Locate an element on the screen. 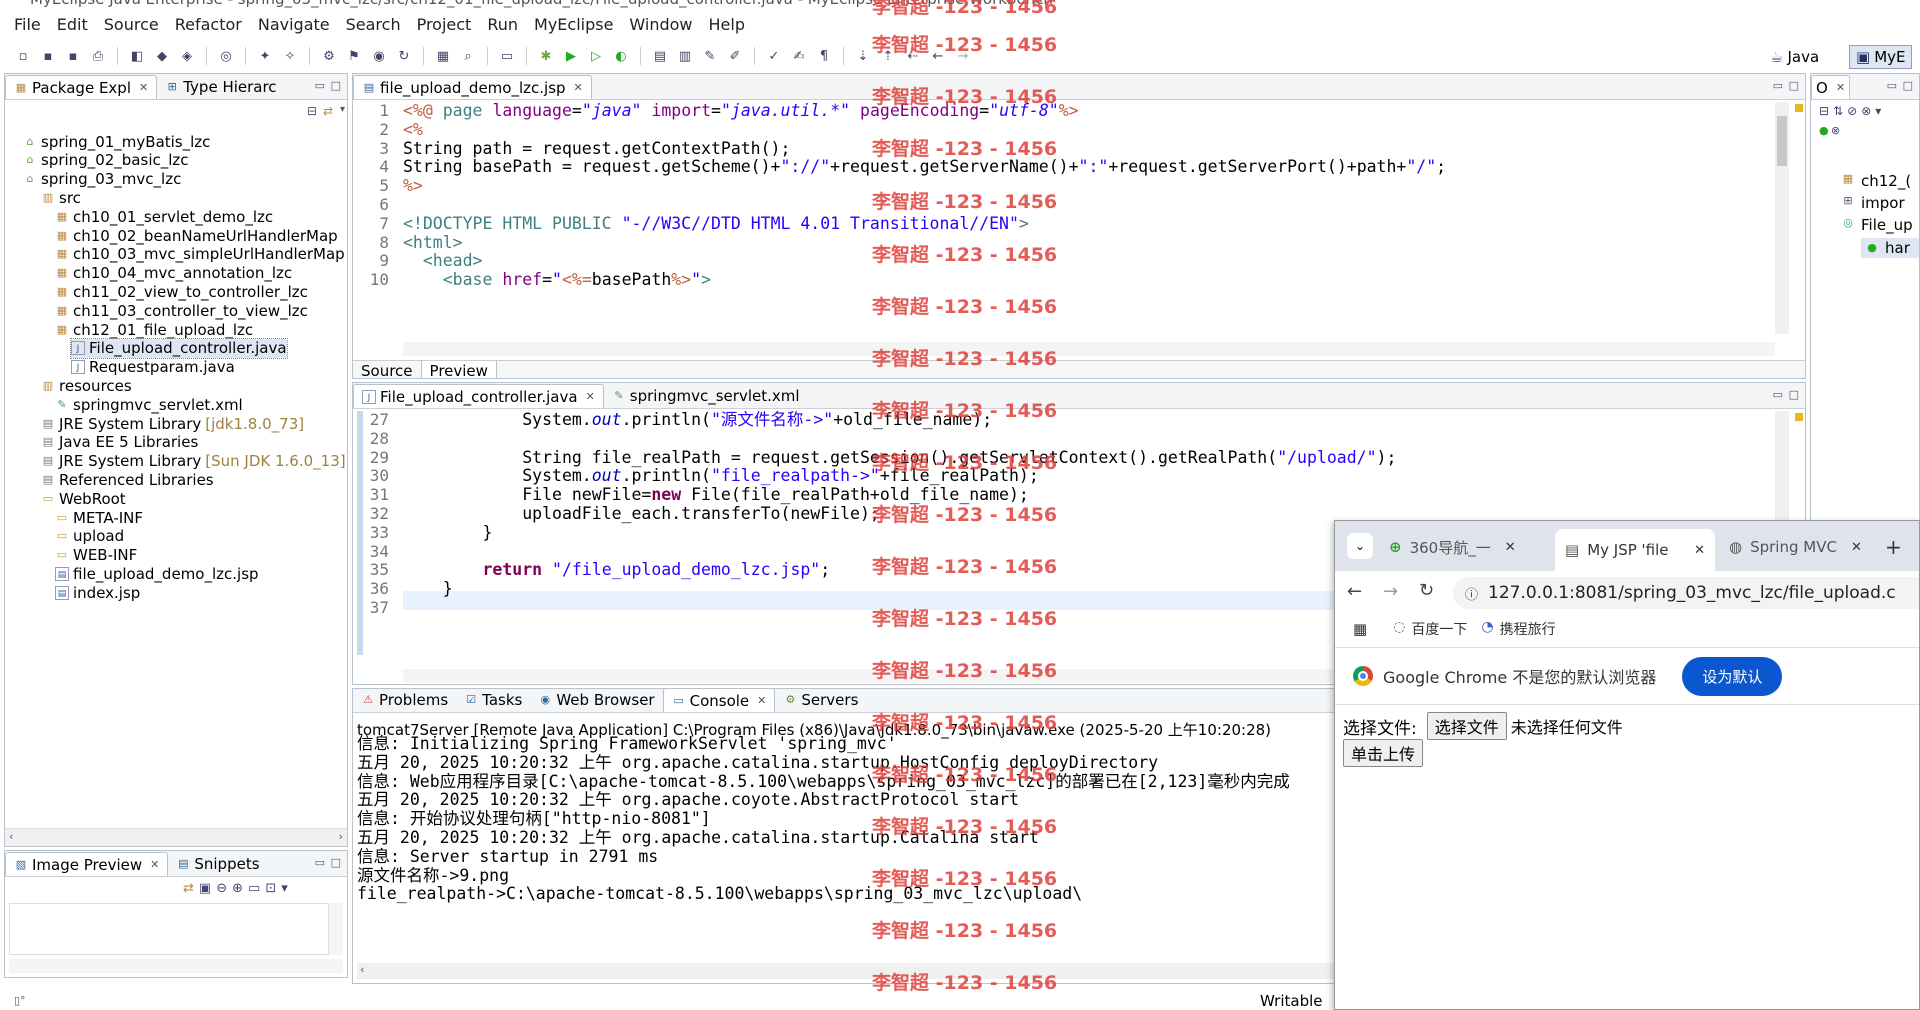 The height and width of the screenshot is (1010, 1920). outline-item-imports: ⊞ impor is located at coordinates (1872, 203).